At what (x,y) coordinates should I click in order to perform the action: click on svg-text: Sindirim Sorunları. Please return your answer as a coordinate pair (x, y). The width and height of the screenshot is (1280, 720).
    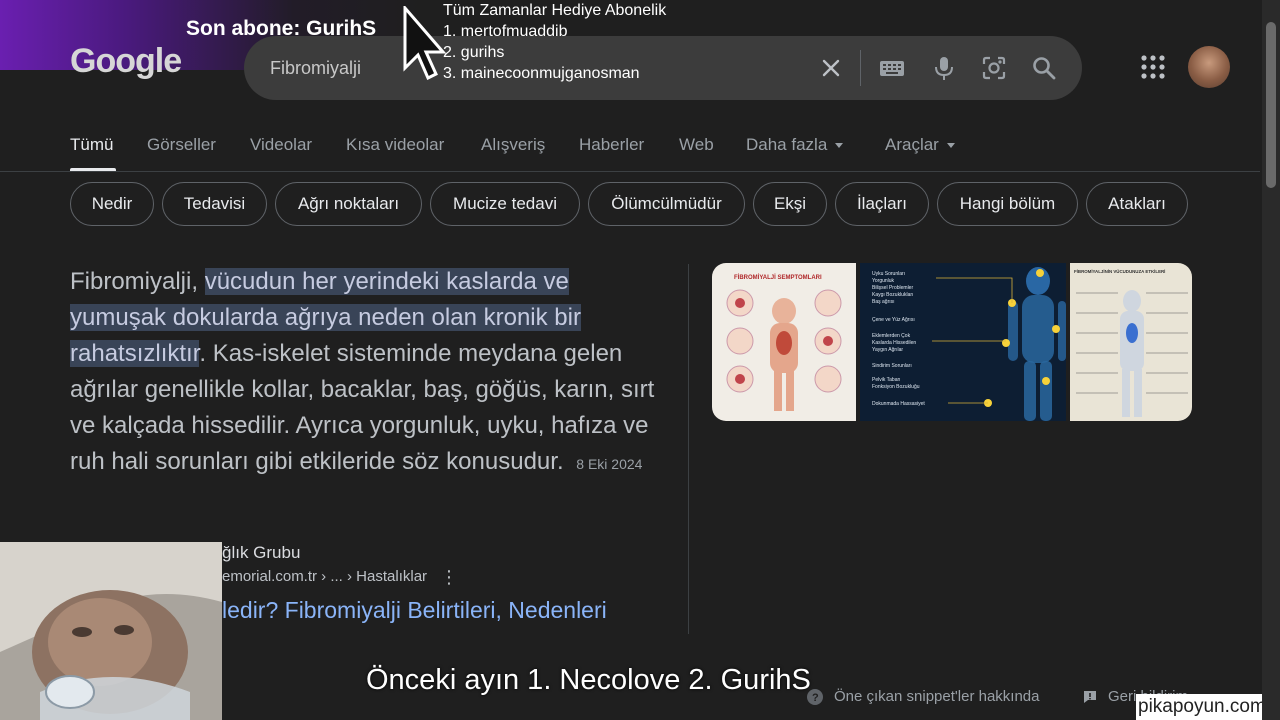
    Looking at the image, I should click on (892, 366).